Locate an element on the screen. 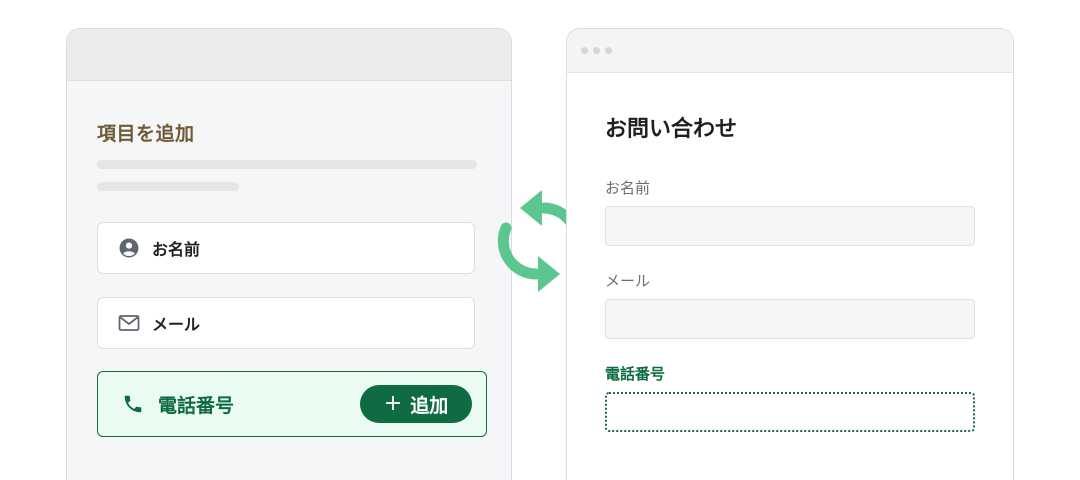 This screenshot has width=1080, height=480. phone-icon is located at coordinates (133, 404).